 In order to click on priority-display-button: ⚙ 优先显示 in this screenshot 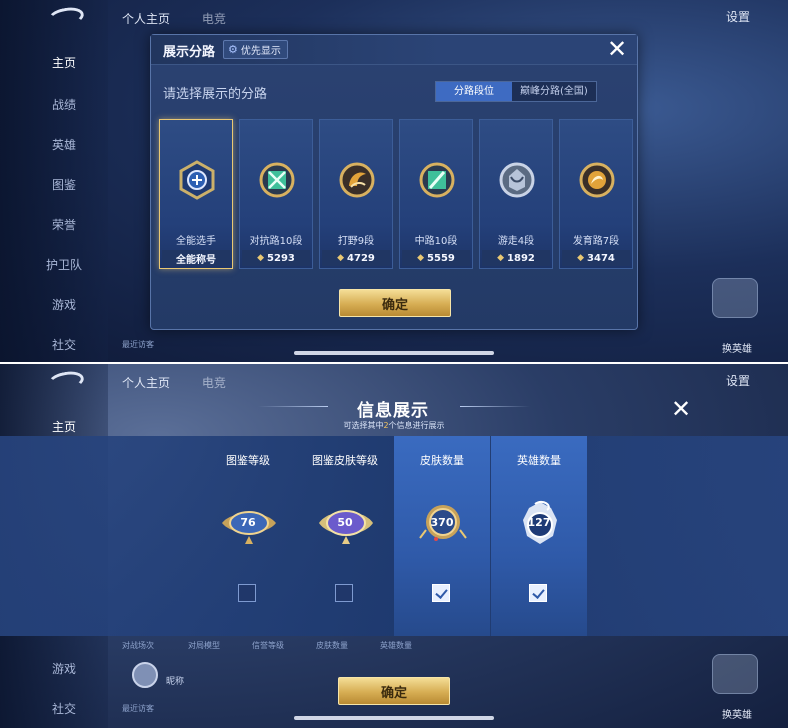, I will do `click(255, 49)`.